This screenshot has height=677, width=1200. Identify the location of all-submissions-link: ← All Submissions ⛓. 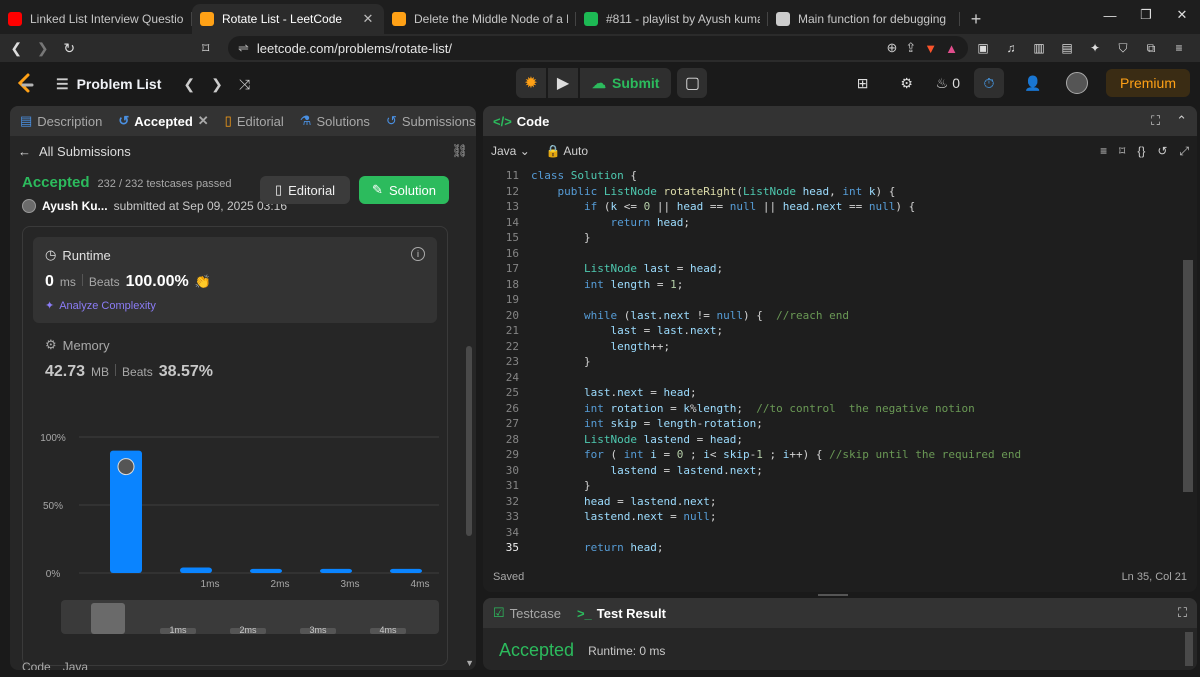
(243, 151).